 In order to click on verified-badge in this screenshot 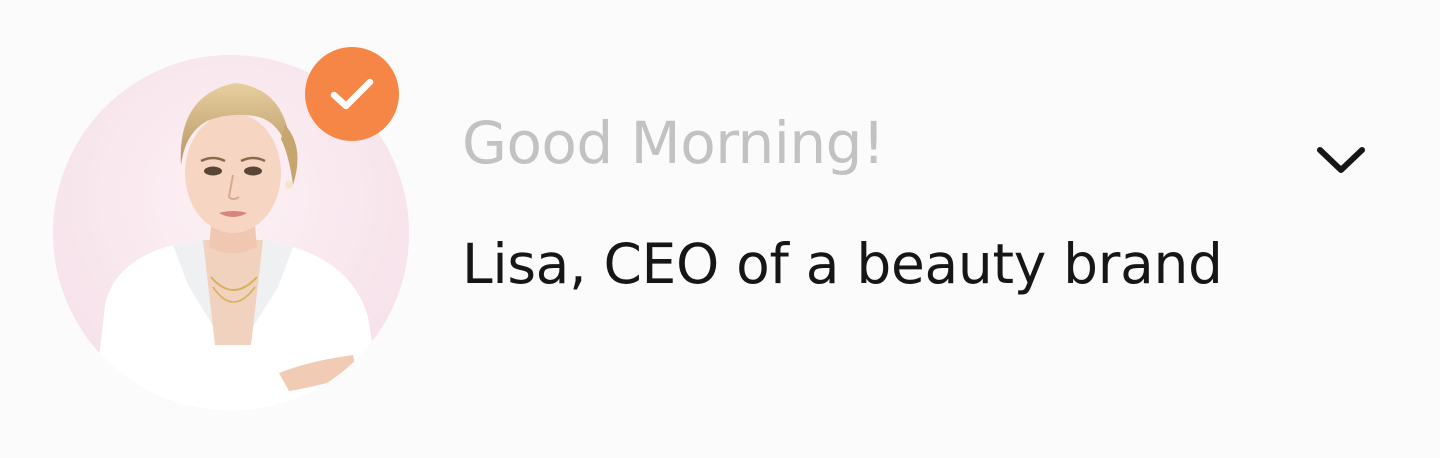, I will do `click(352, 94)`.